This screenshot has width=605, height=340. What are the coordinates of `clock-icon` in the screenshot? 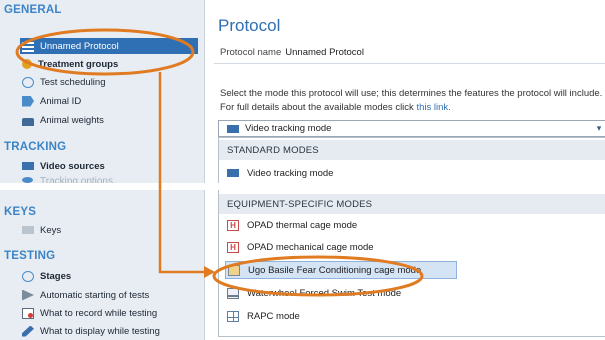 It's located at (28, 82).